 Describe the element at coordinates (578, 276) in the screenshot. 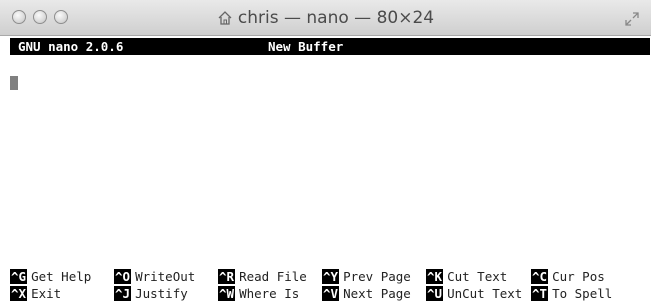

I see `shortcut-label: Cur Pos` at that location.